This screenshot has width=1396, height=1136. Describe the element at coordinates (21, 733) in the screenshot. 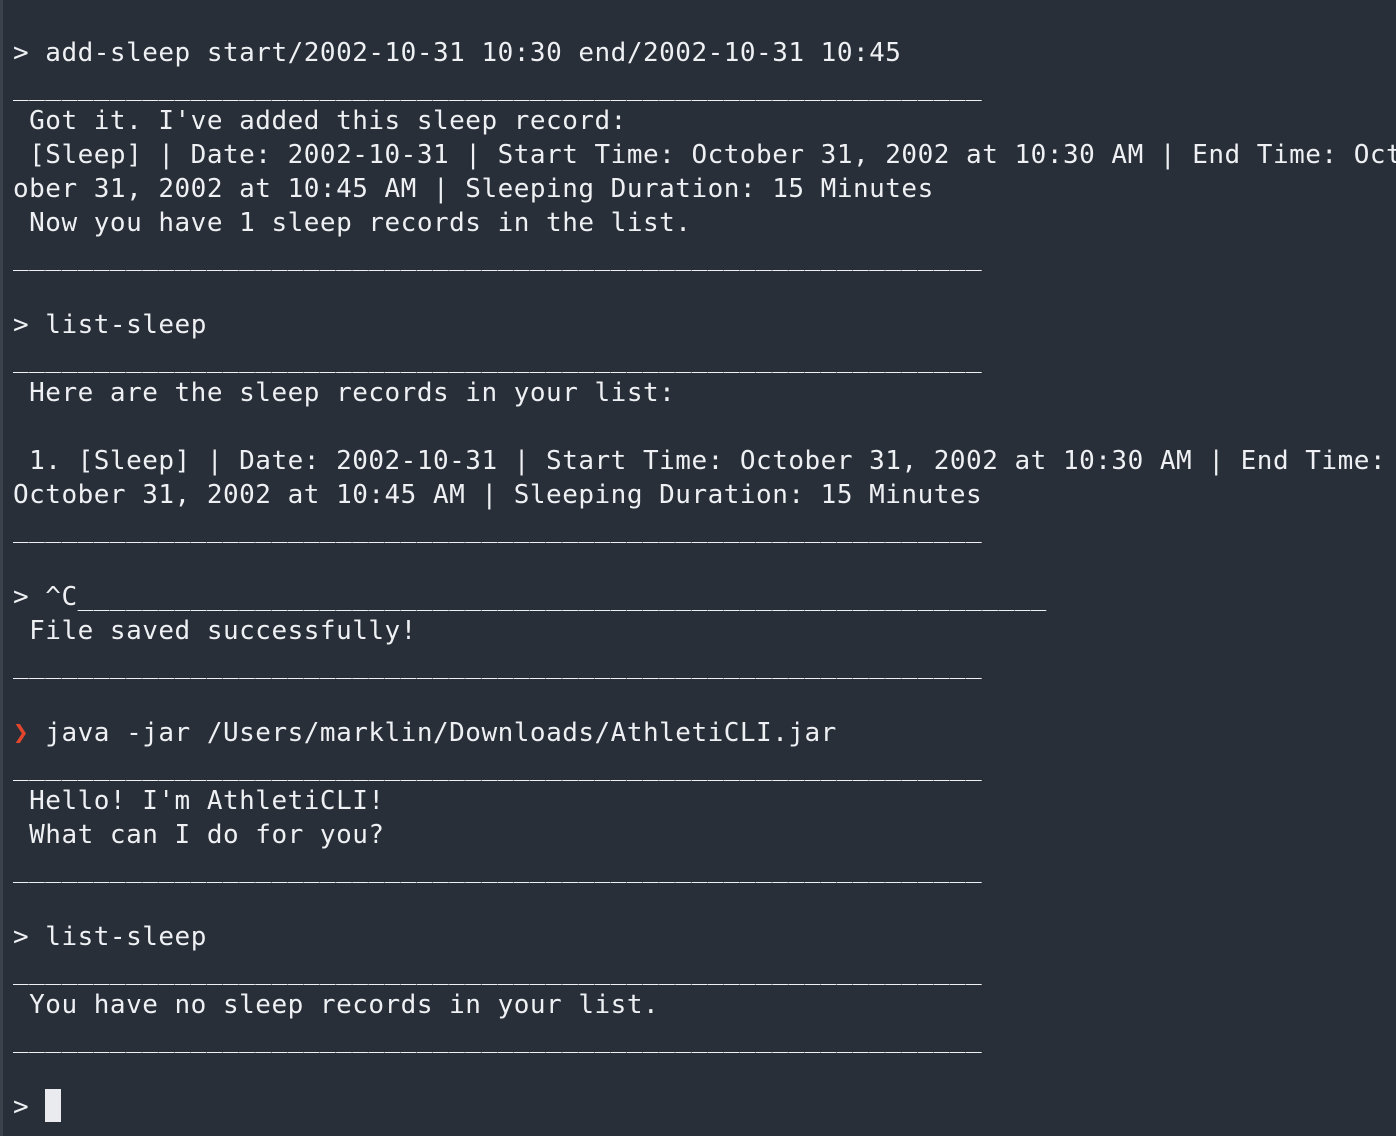

I see `shell-prompt-icon: ❯` at that location.